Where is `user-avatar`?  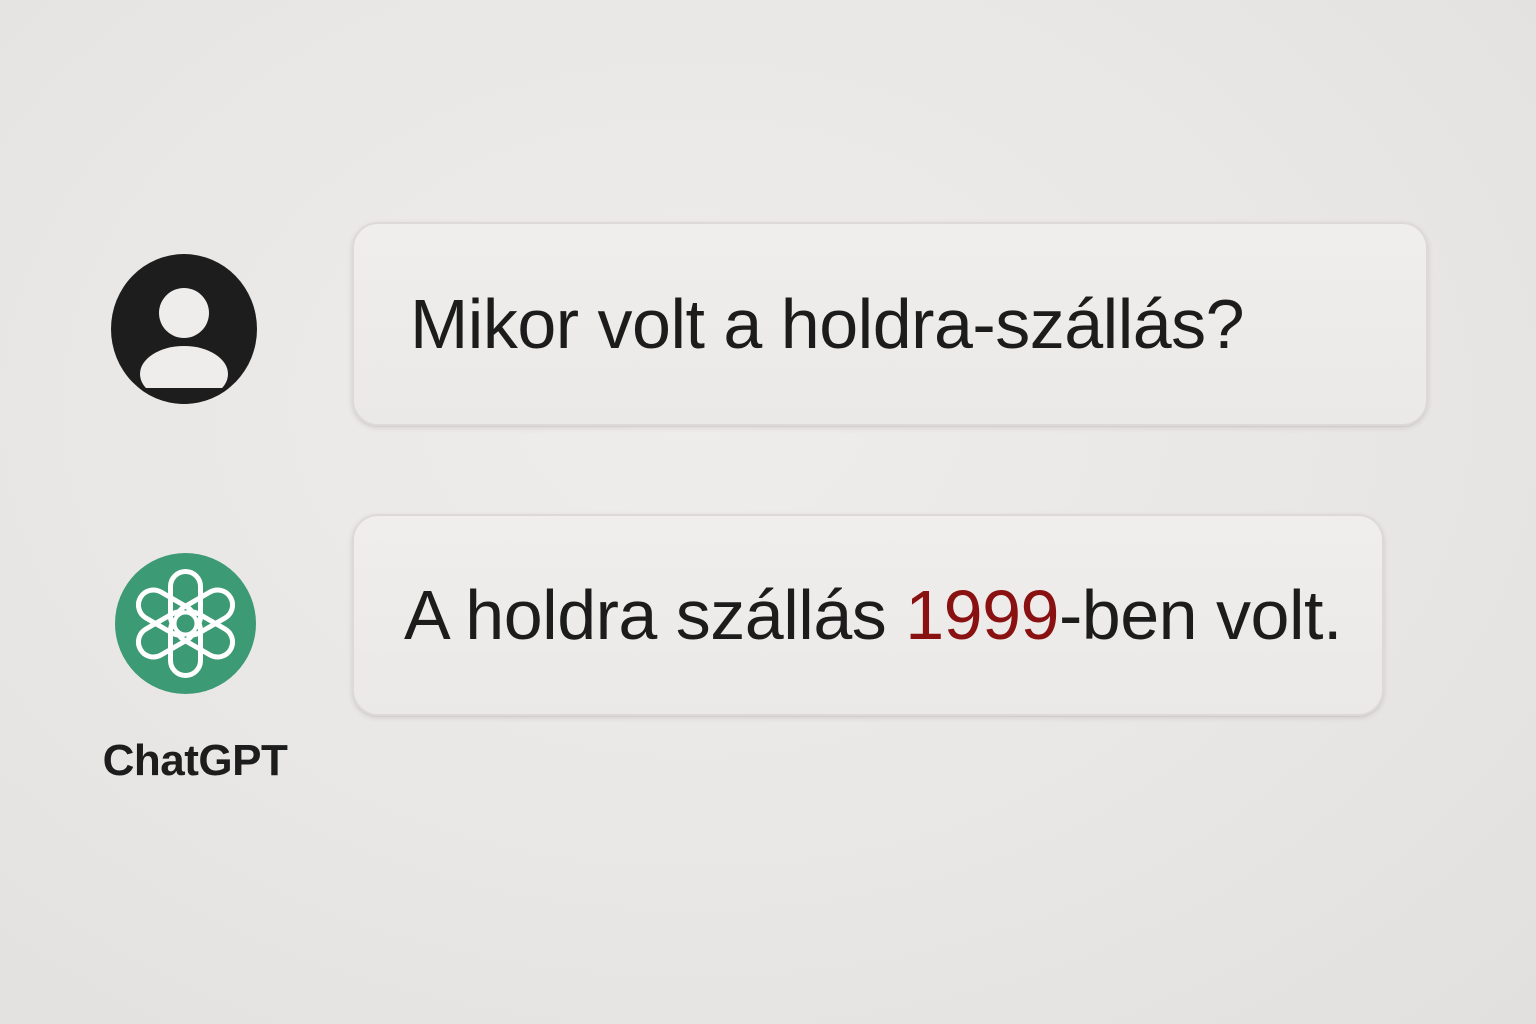 user-avatar is located at coordinates (184, 329).